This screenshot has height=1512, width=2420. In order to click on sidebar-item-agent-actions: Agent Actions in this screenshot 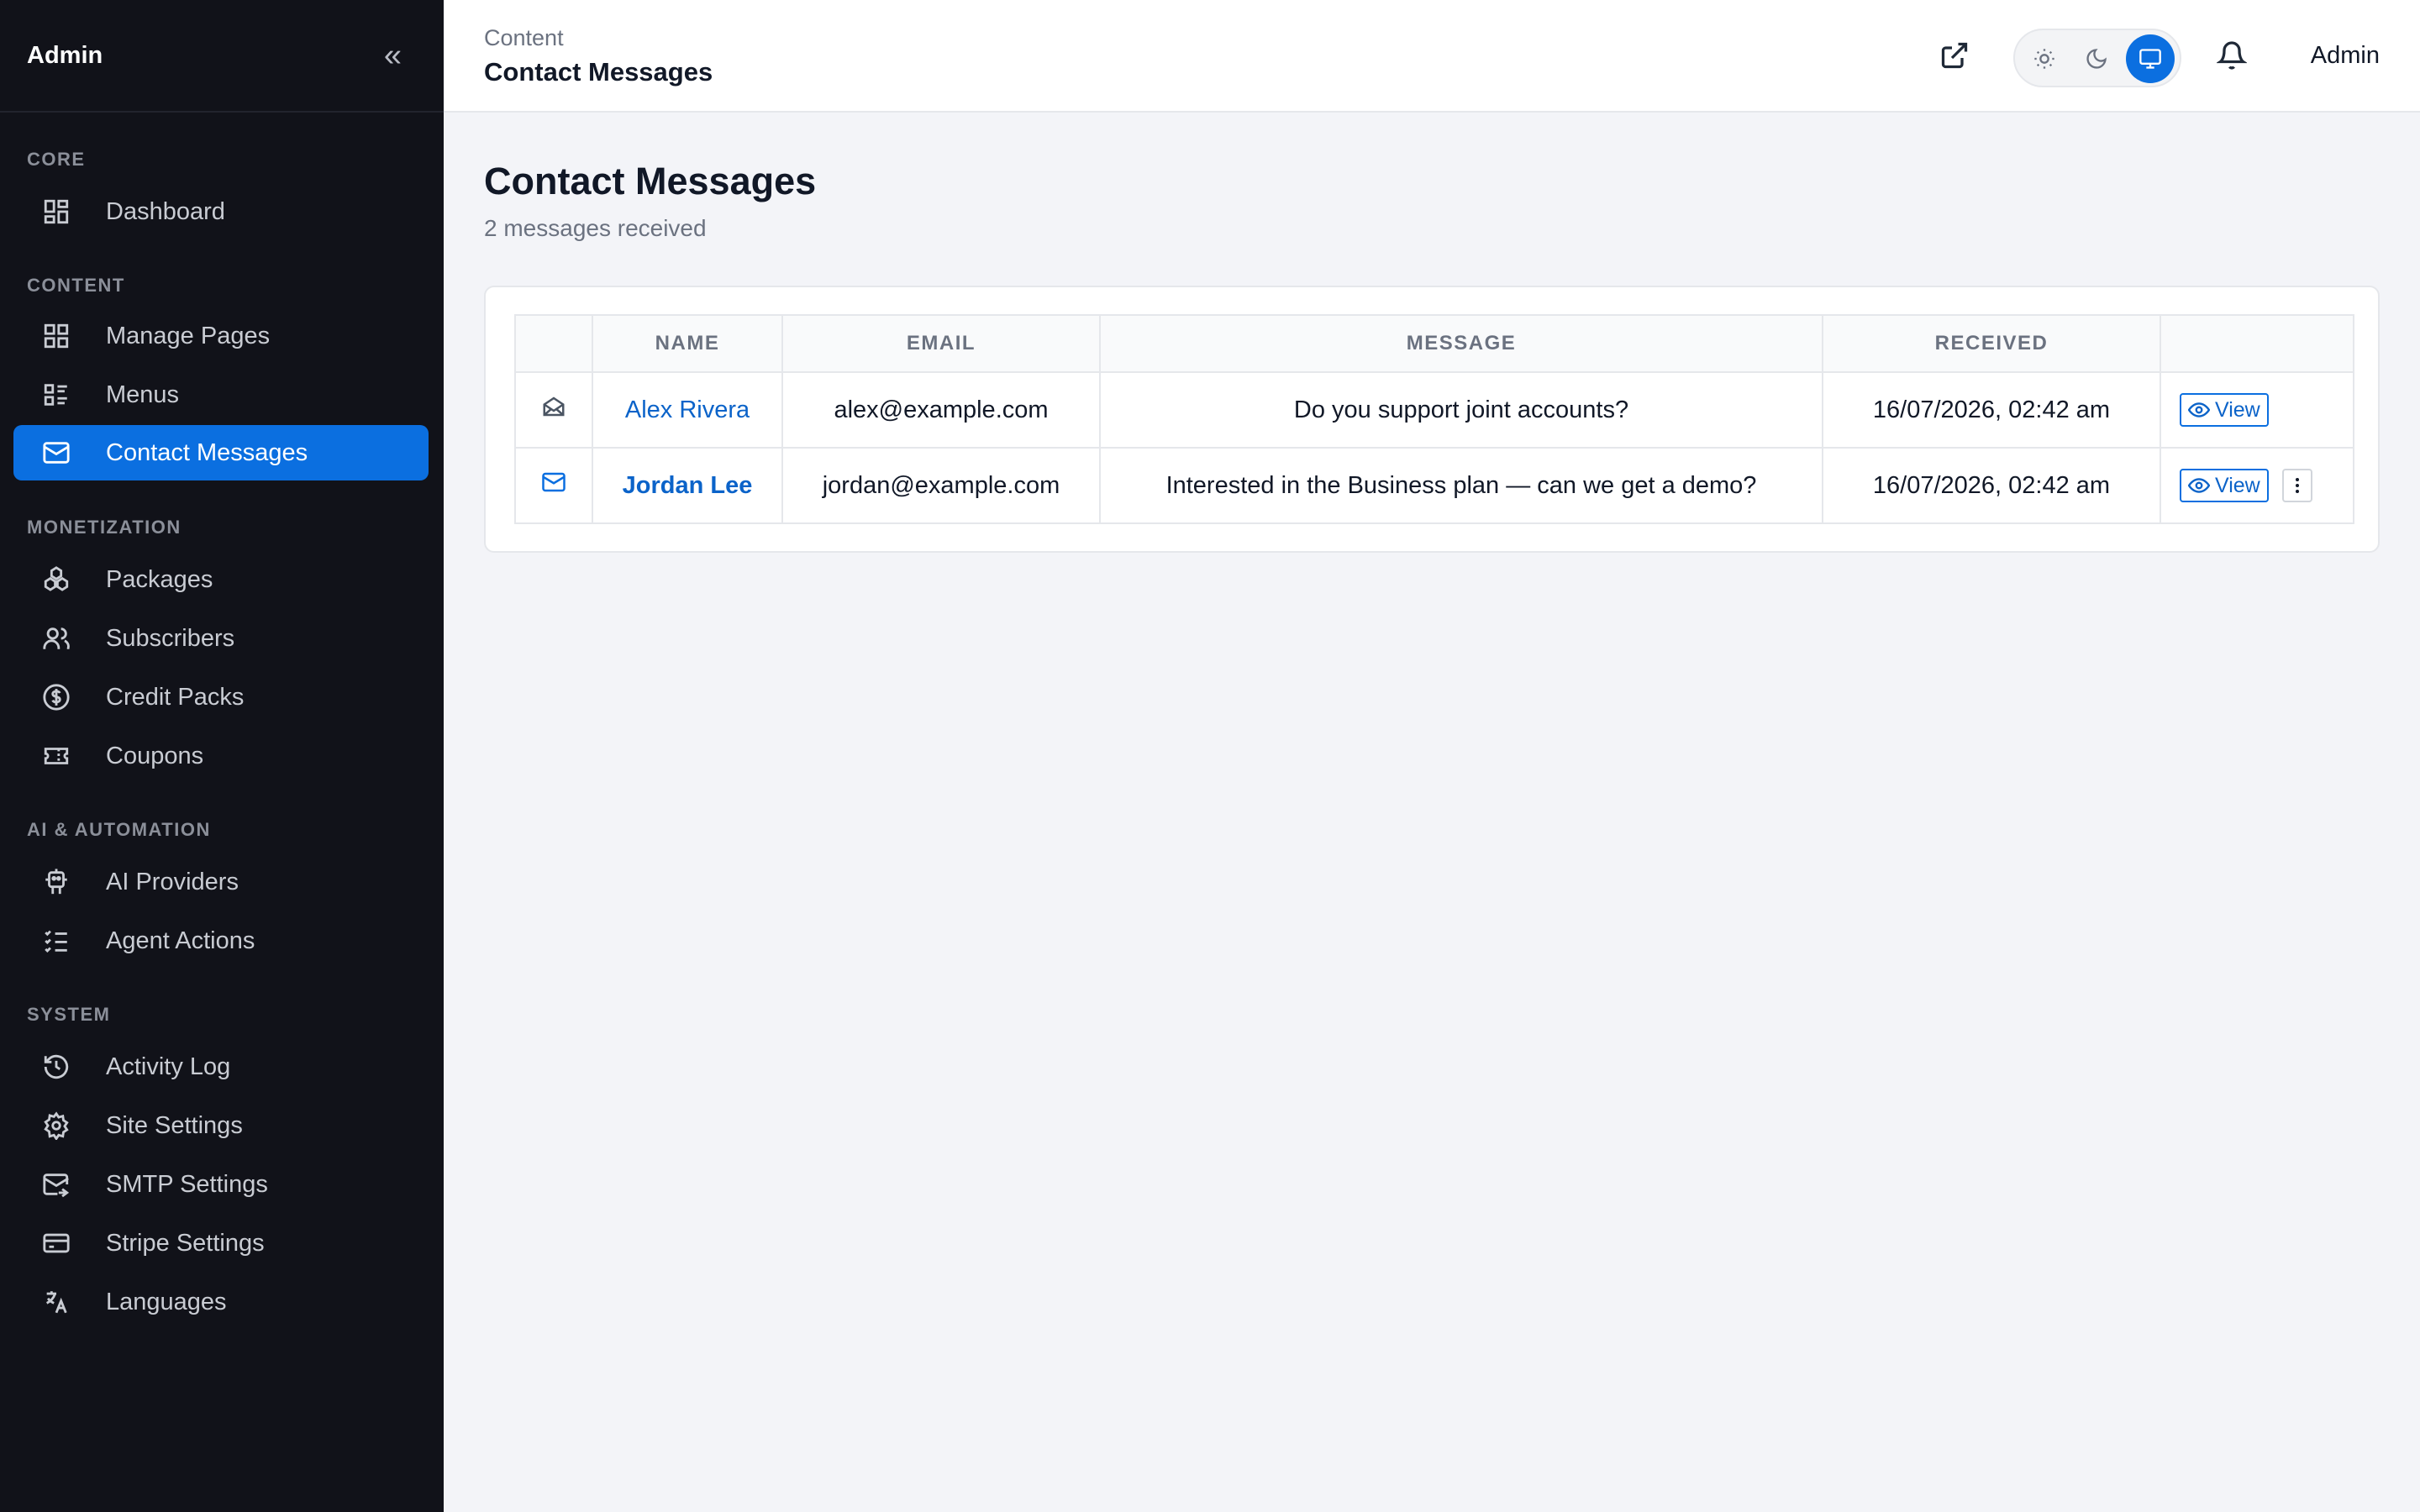, I will do `click(221, 941)`.